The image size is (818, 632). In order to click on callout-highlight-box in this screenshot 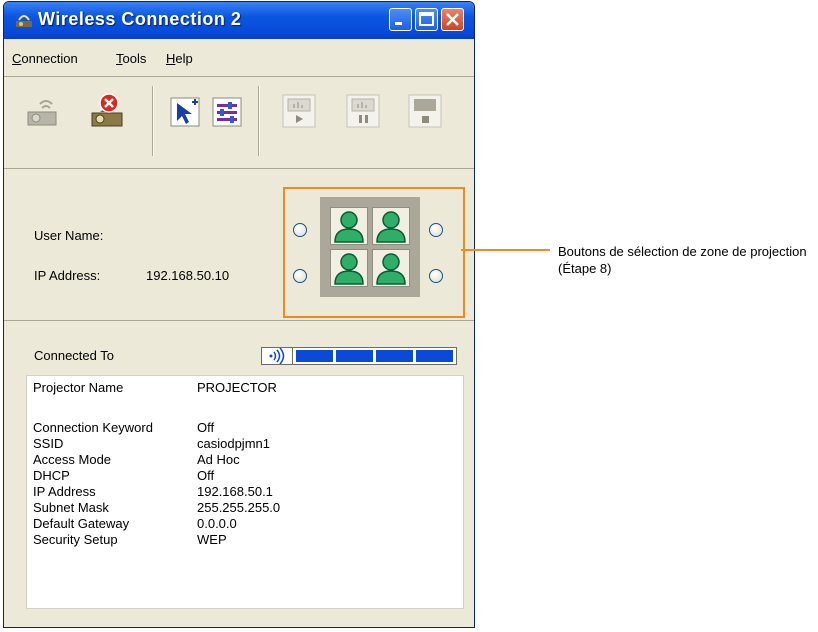, I will do `click(374, 252)`.